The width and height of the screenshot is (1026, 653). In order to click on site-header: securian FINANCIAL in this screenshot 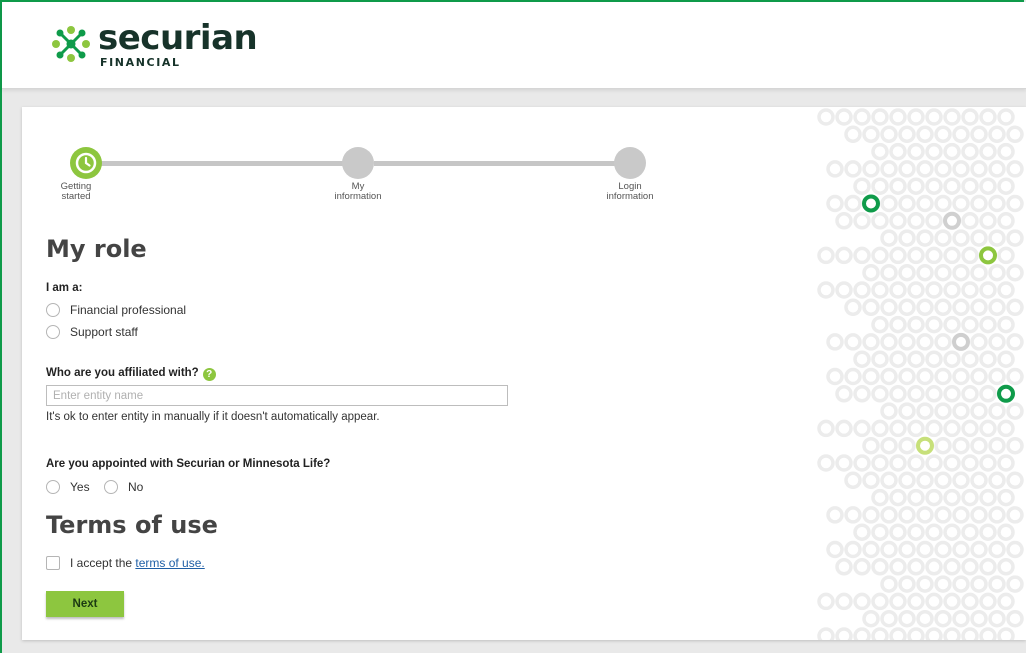, I will do `click(514, 45)`.